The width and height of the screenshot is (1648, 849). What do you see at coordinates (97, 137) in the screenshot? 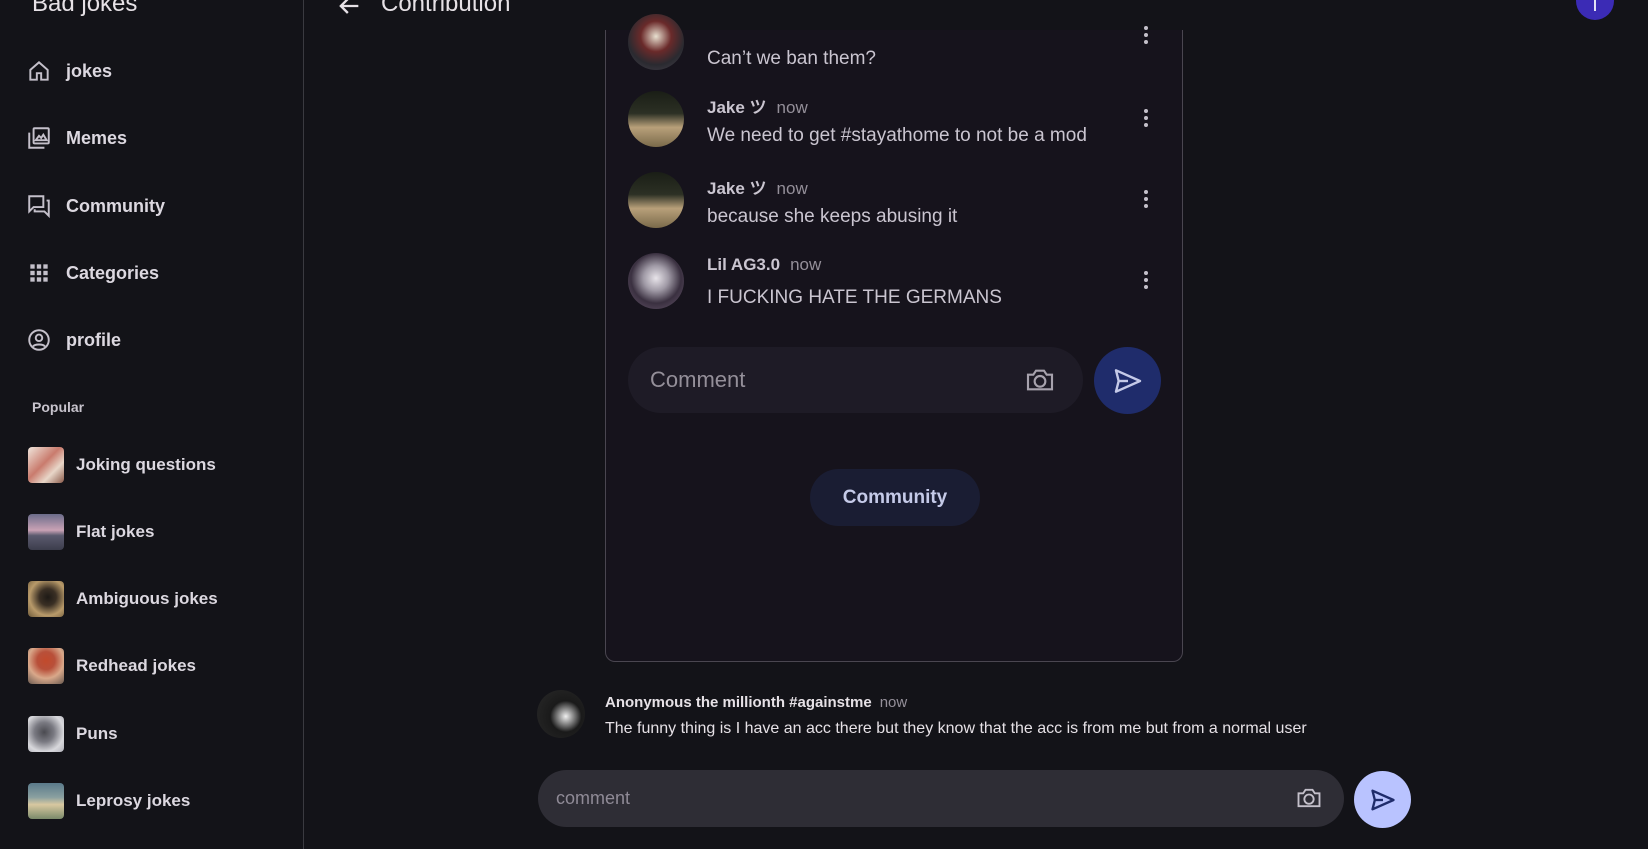
I see `nav-item-label: Memes` at bounding box center [97, 137].